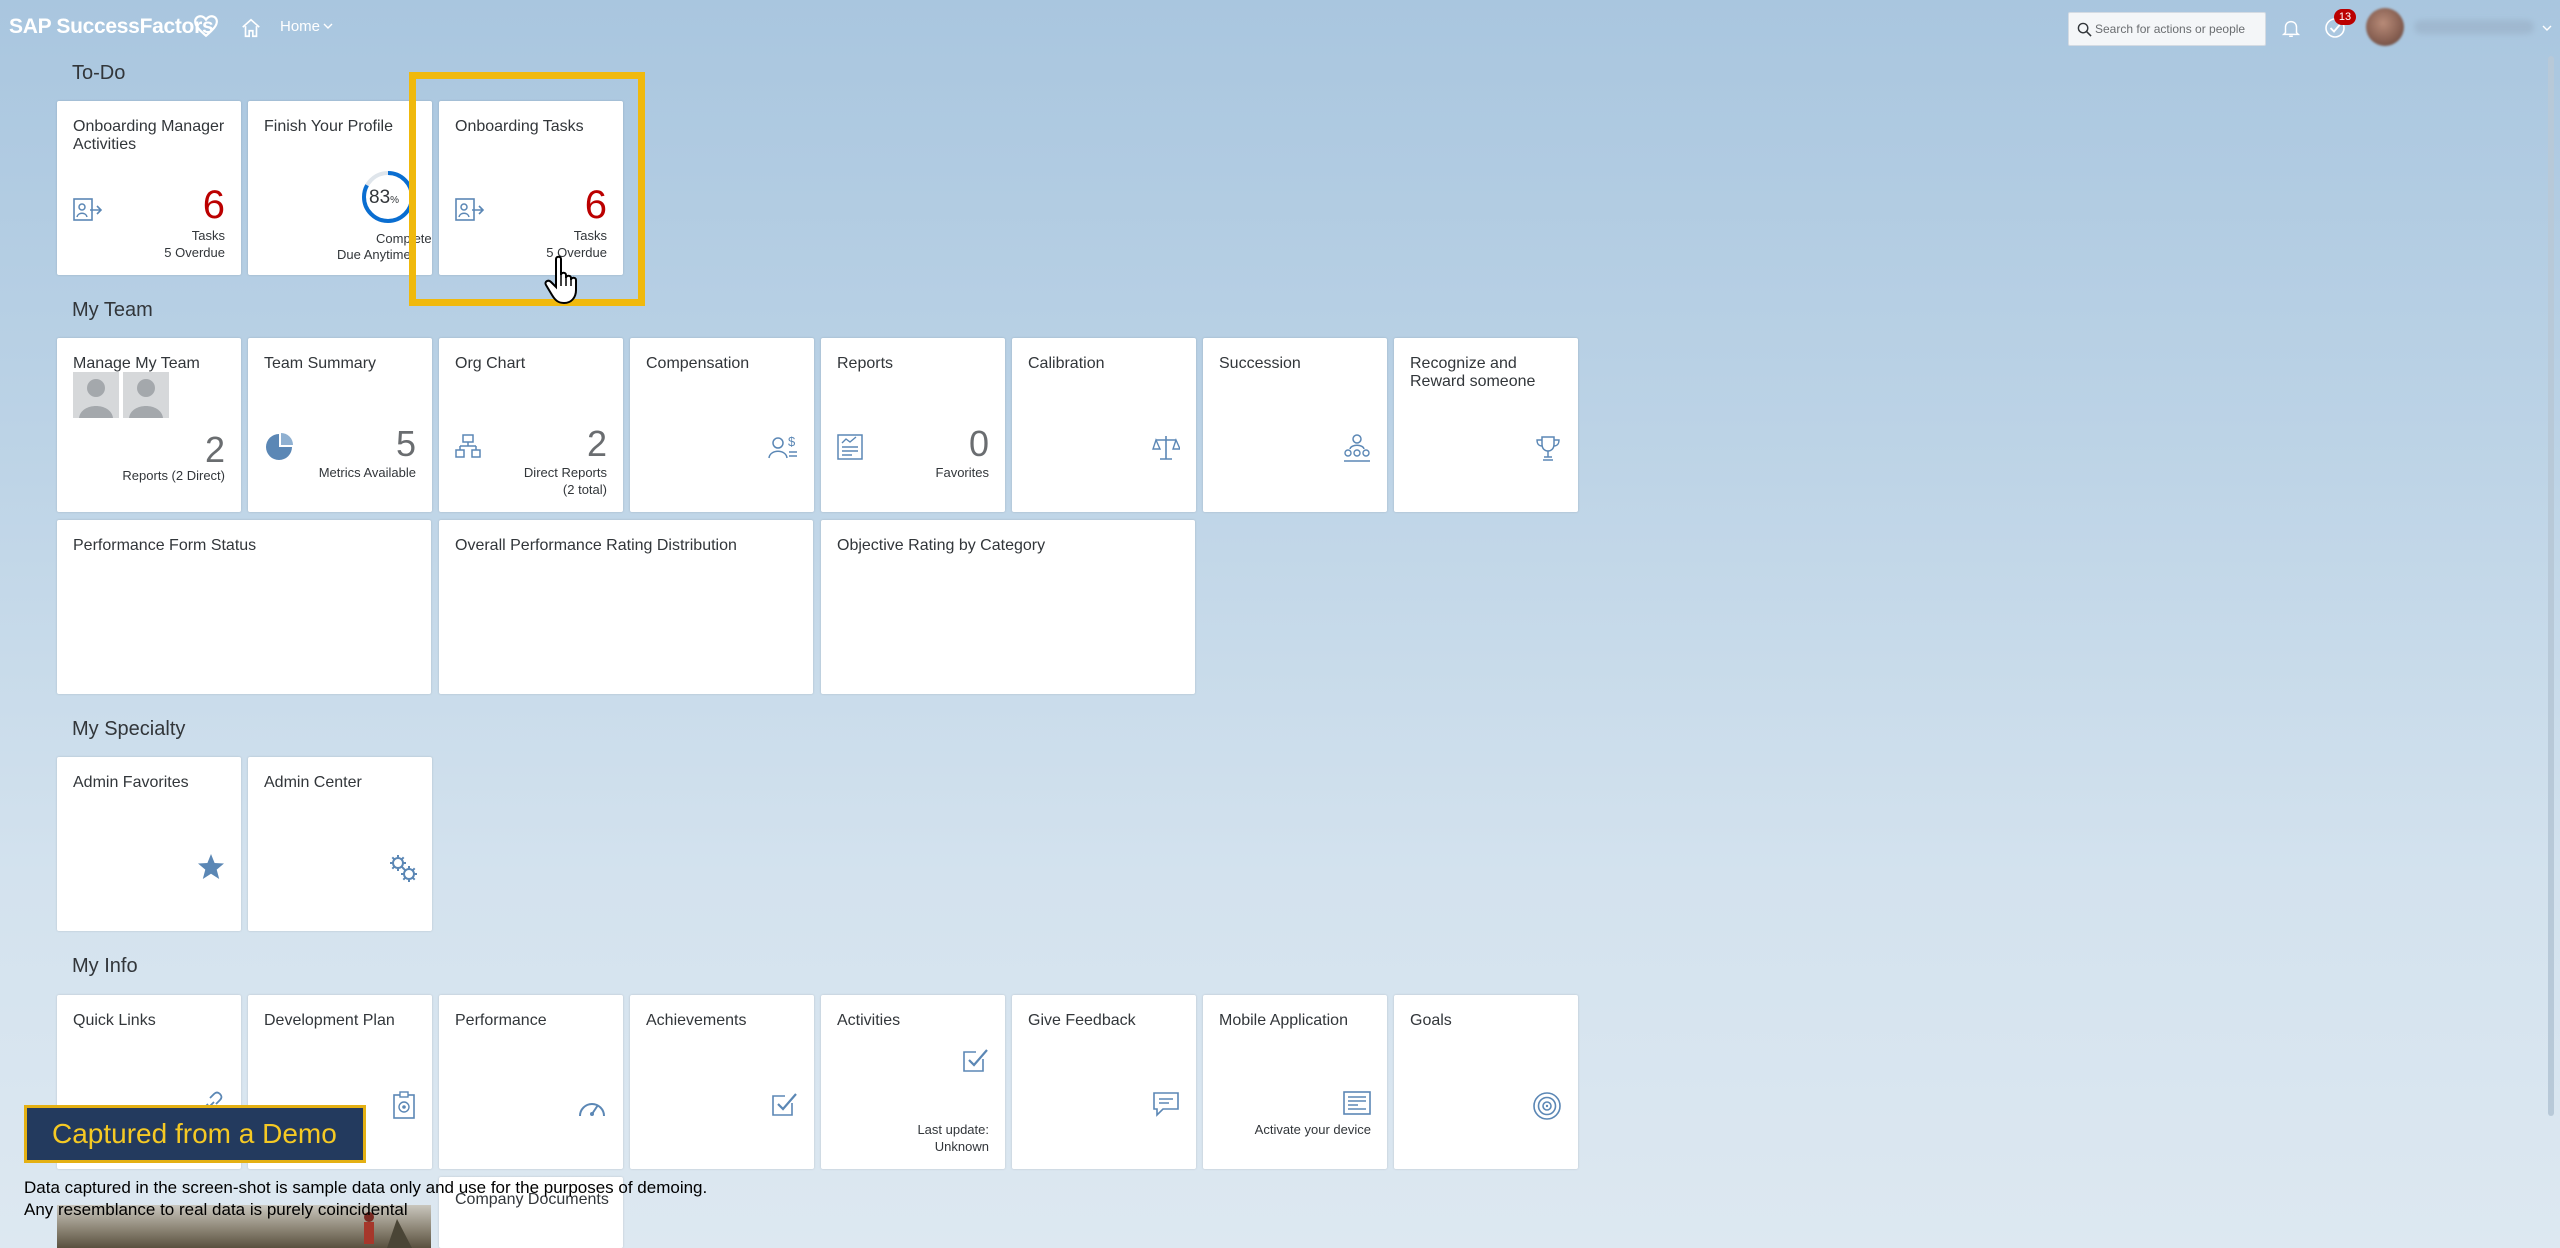  I want to click on tile-title: Recognize and Reward someone, so click(1473, 372).